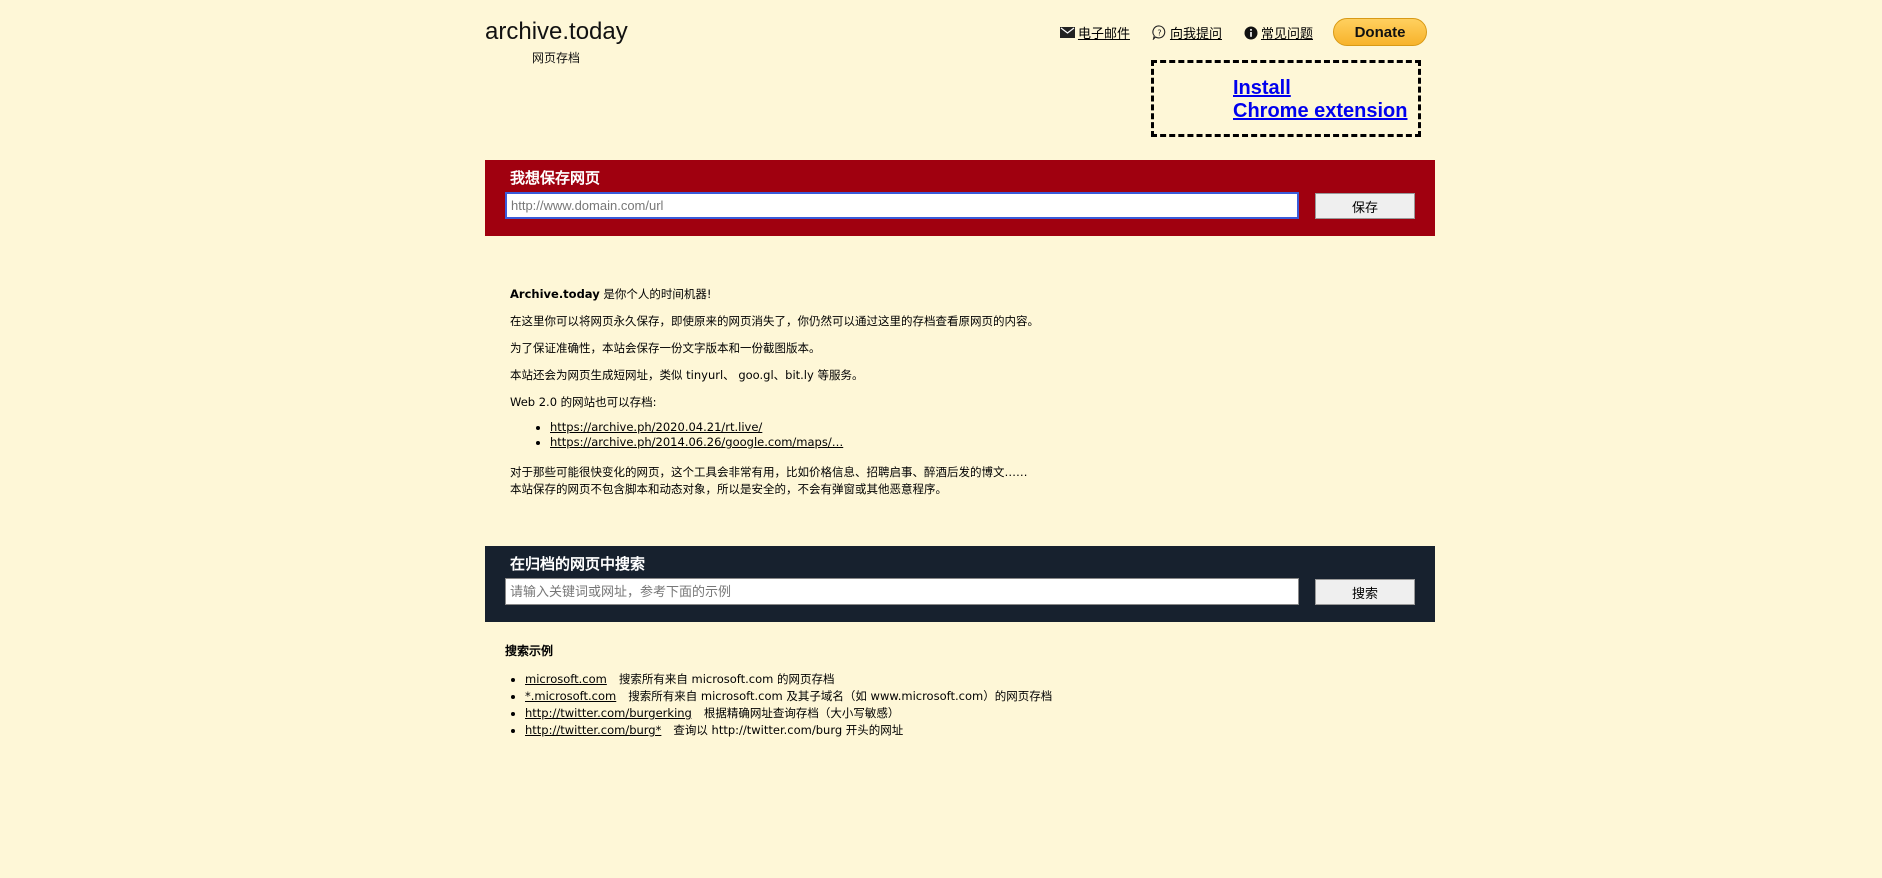 The width and height of the screenshot is (1882, 878). I want to click on archive-example-link: https://archive.ph/2020.04.21/rt.live/, so click(656, 427).